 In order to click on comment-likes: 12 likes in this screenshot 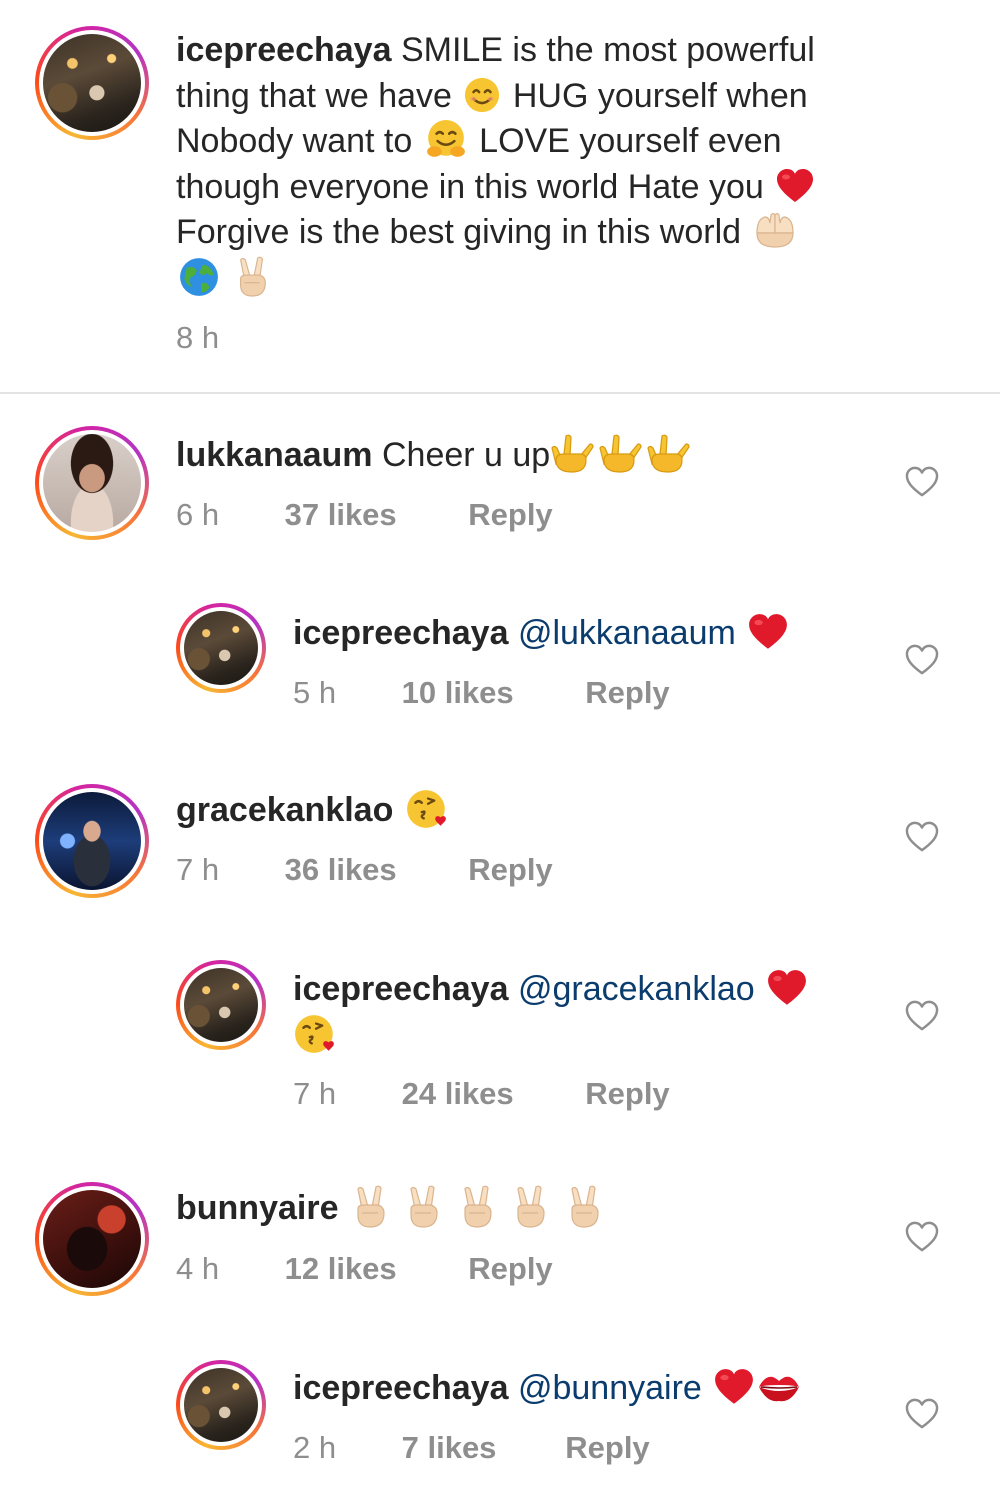, I will do `click(372, 1269)`.